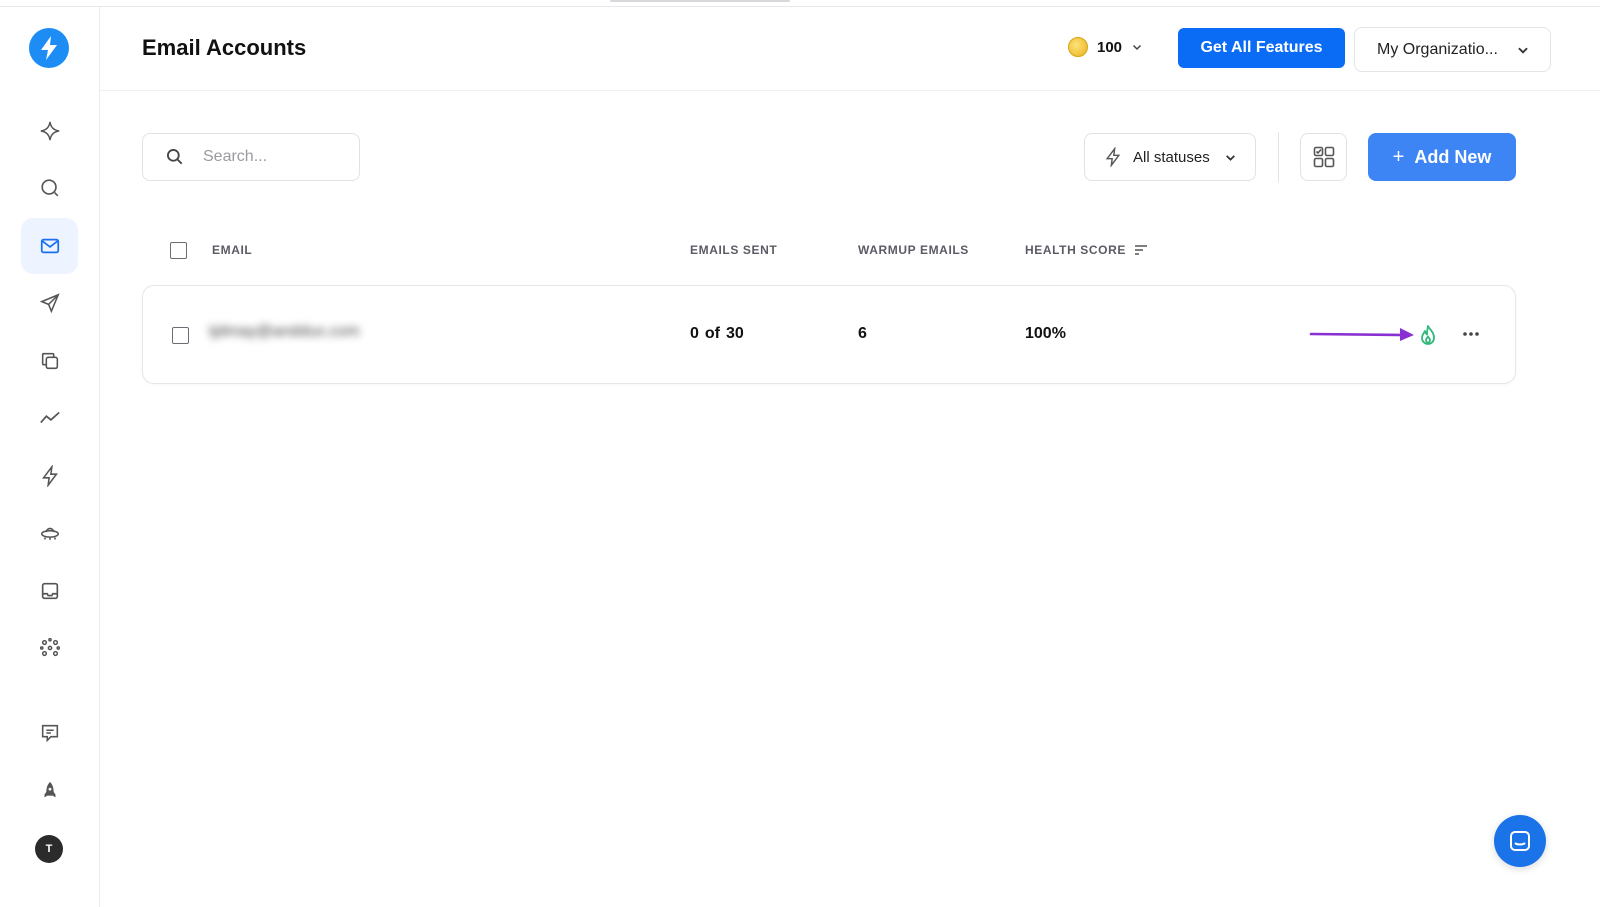  I want to click on sidebar-item-inbox, so click(49, 591).